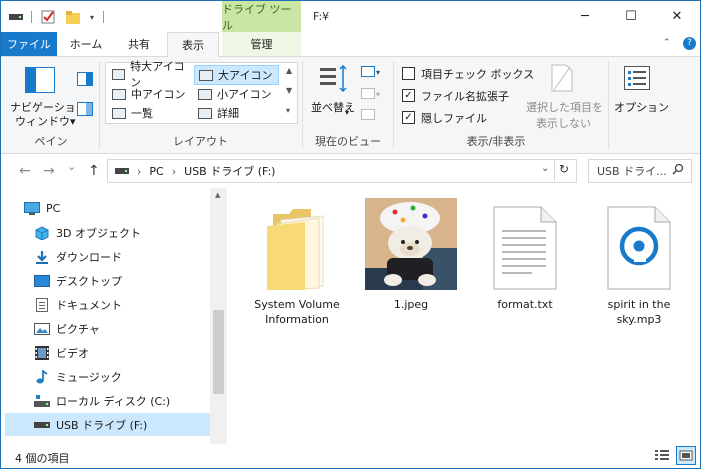  Describe the element at coordinates (42, 352) in the screenshot. I see `video-icon` at that location.